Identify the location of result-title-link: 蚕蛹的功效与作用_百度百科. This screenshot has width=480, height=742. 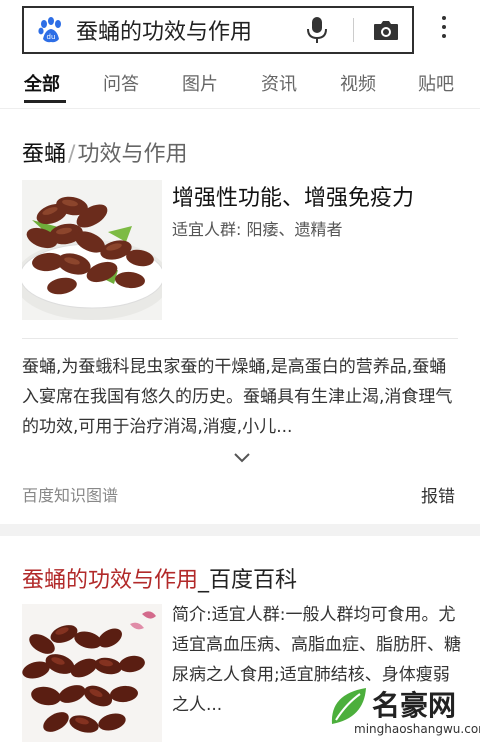
(159, 578).